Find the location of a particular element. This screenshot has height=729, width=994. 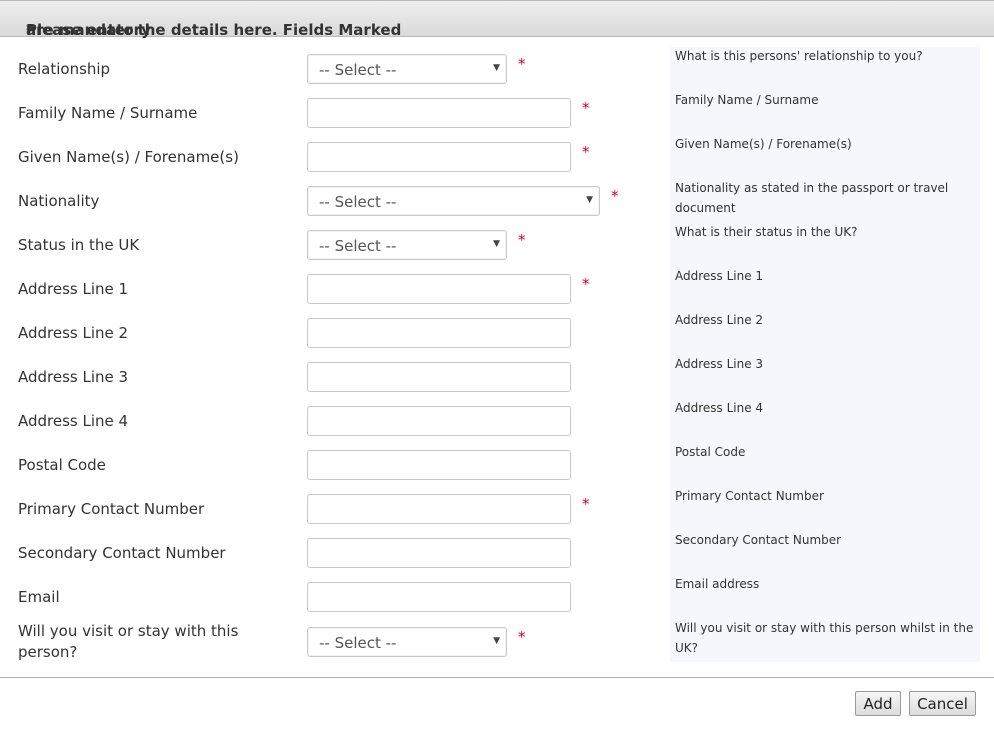

given-name-s-forename-s-input is located at coordinates (439, 157).